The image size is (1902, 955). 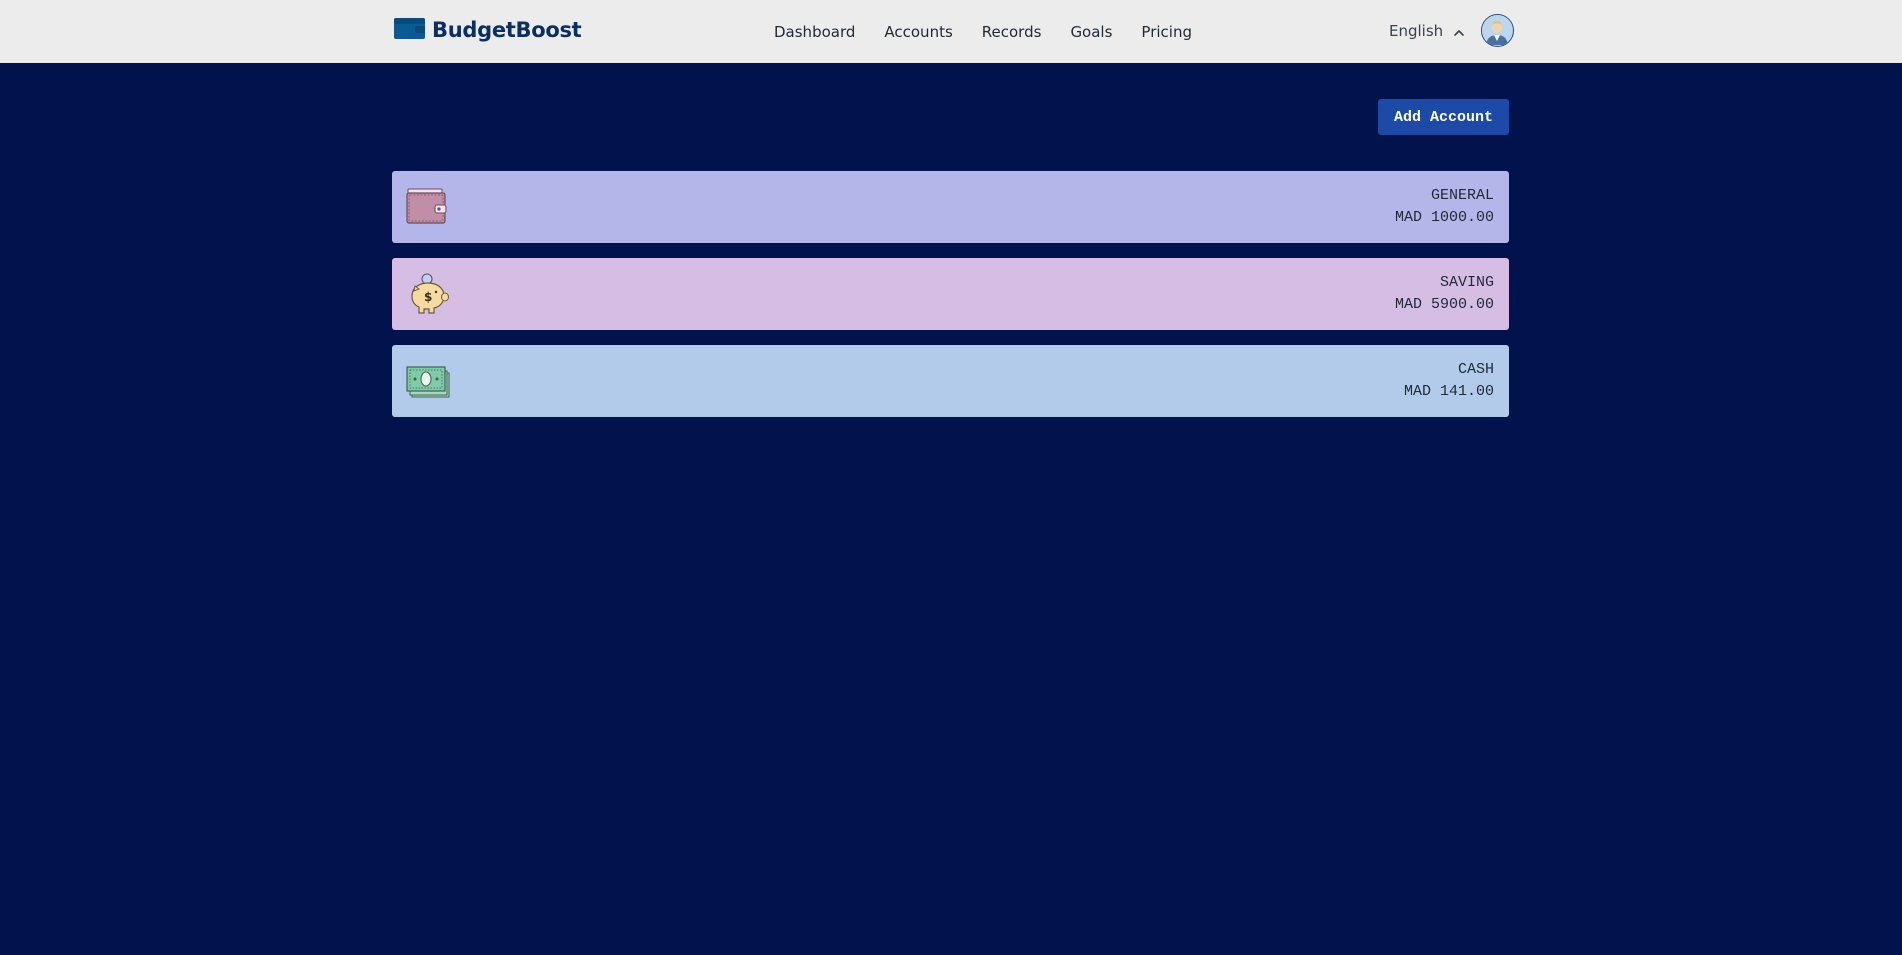 I want to click on account-name: CASH, so click(x=1475, y=369).